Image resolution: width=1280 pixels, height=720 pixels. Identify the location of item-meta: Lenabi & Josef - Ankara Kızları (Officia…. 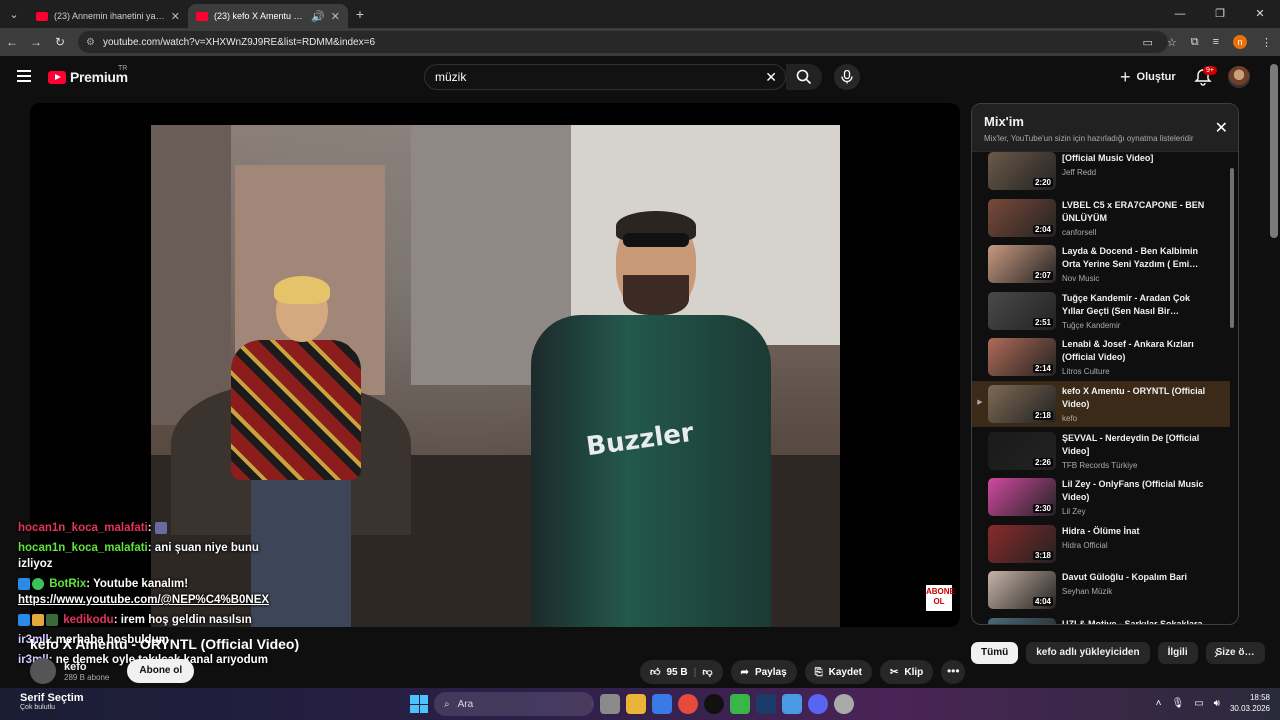
(1131, 355).